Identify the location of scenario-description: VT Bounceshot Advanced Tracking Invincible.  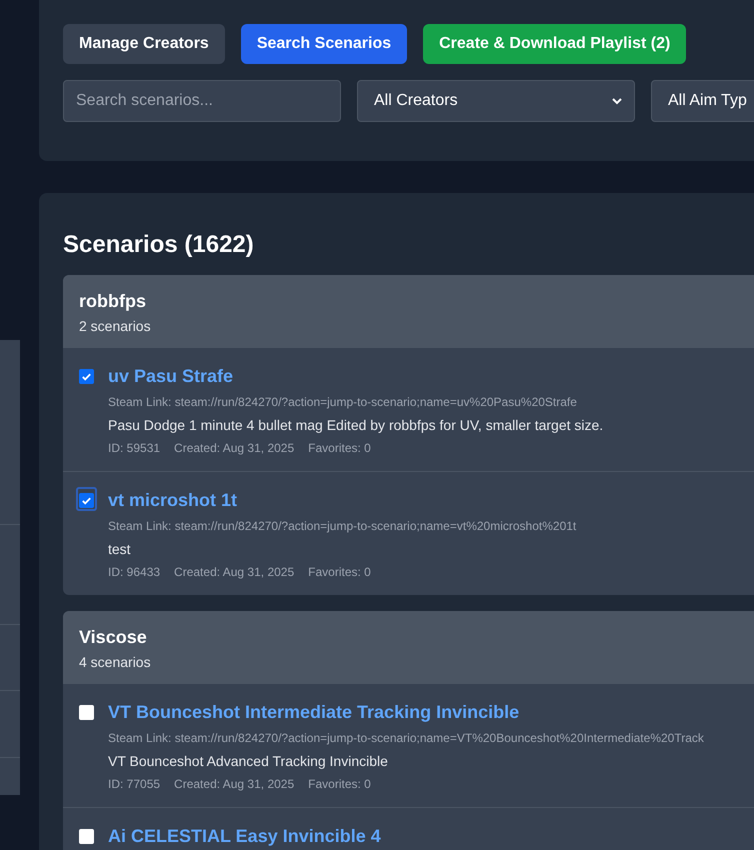
(248, 761).